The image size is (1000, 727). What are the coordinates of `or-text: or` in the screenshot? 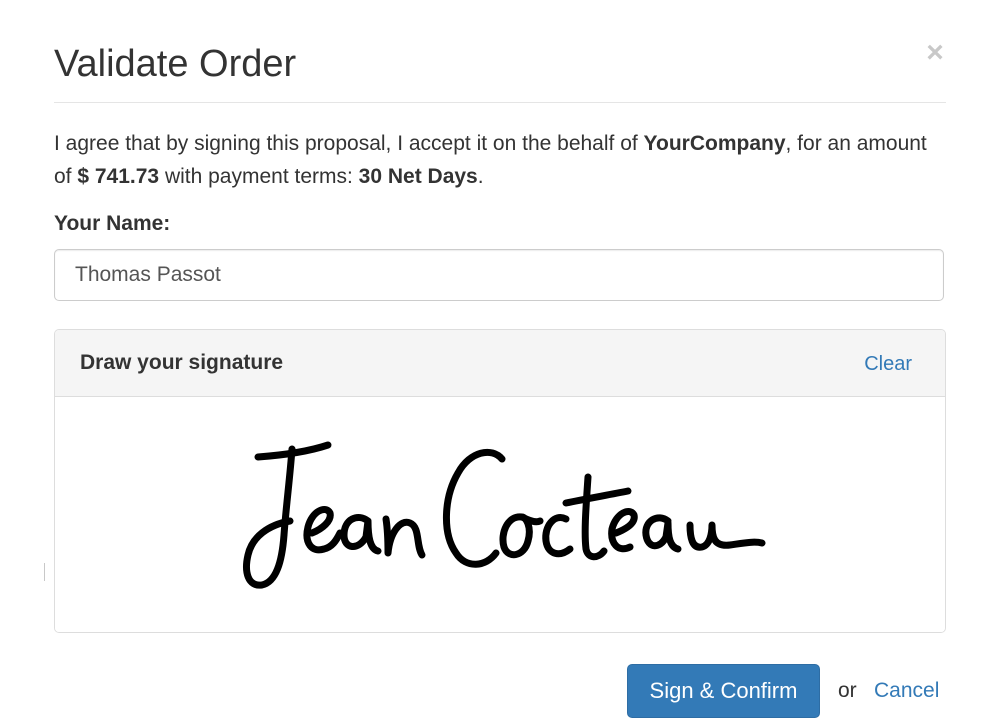 It's located at (847, 690).